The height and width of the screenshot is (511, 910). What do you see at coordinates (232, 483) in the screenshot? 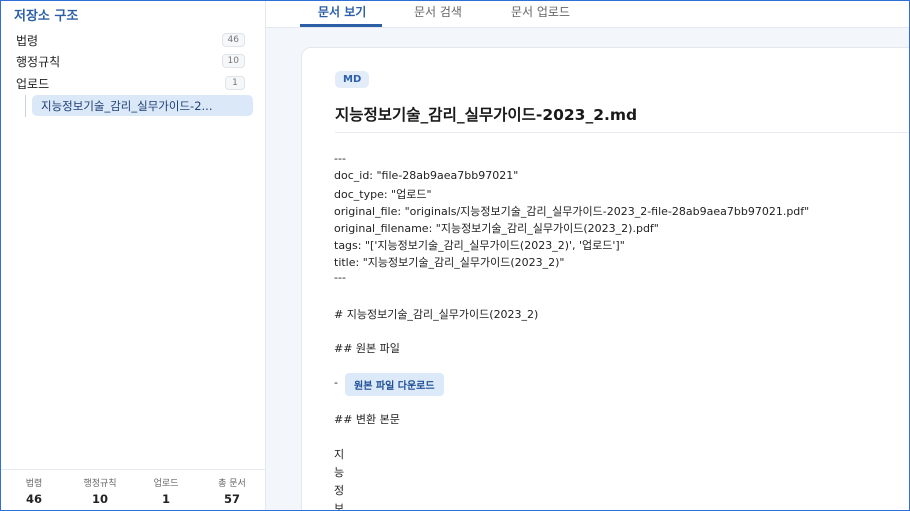
I see `stat-label: 총 문서` at bounding box center [232, 483].